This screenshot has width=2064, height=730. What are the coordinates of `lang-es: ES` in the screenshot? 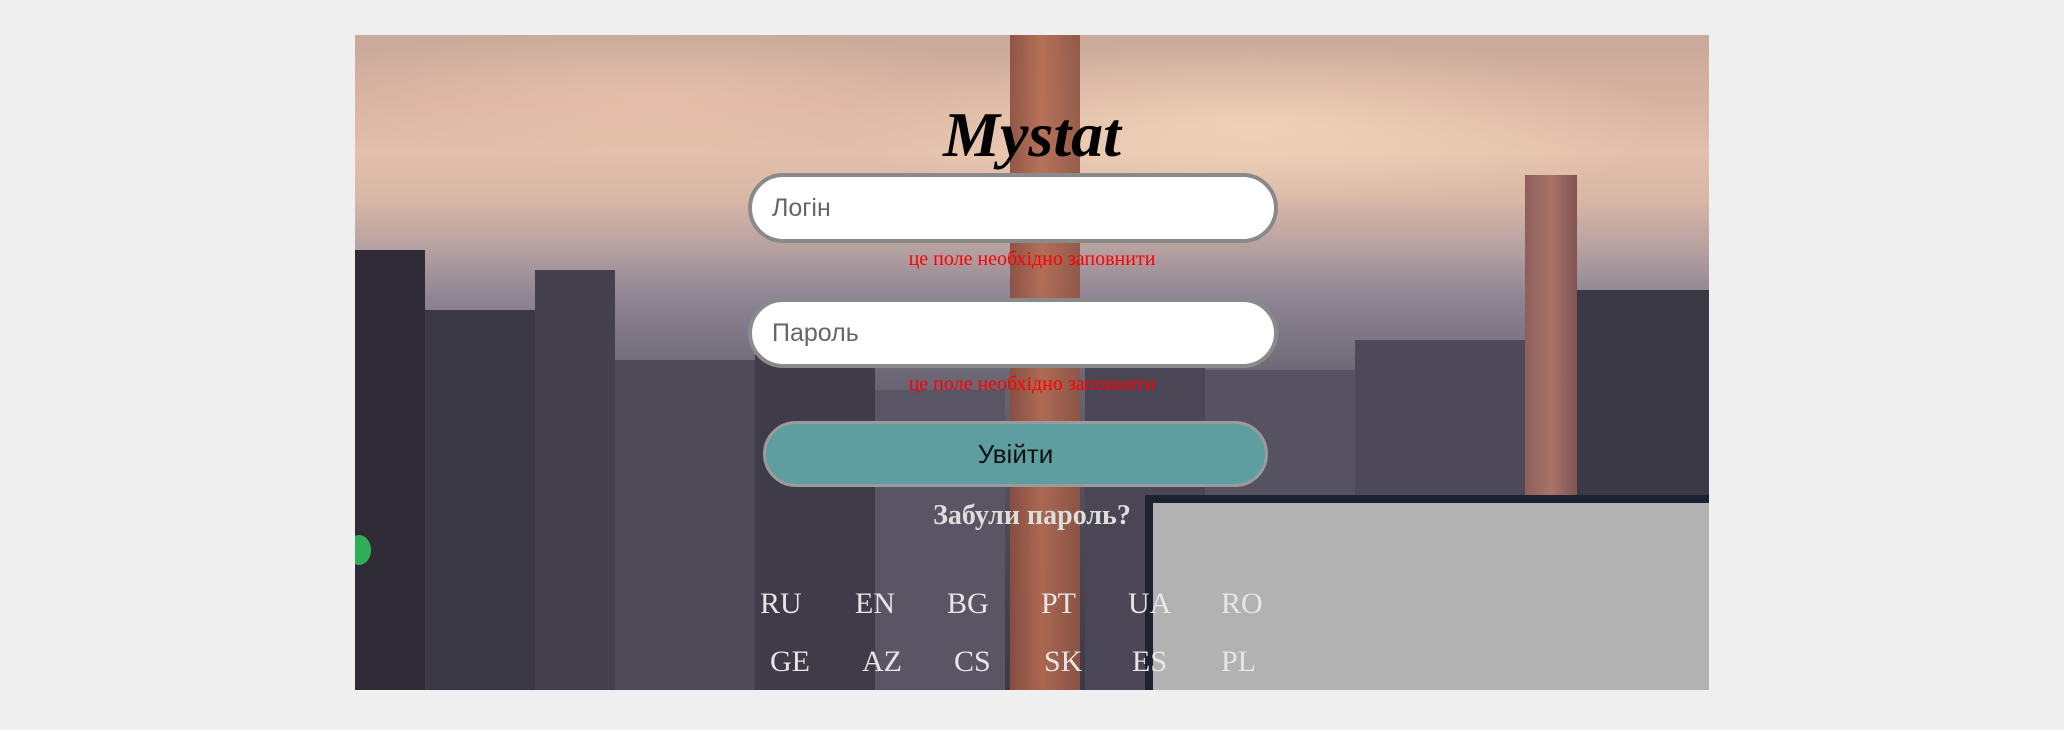 It's located at (1149, 662).